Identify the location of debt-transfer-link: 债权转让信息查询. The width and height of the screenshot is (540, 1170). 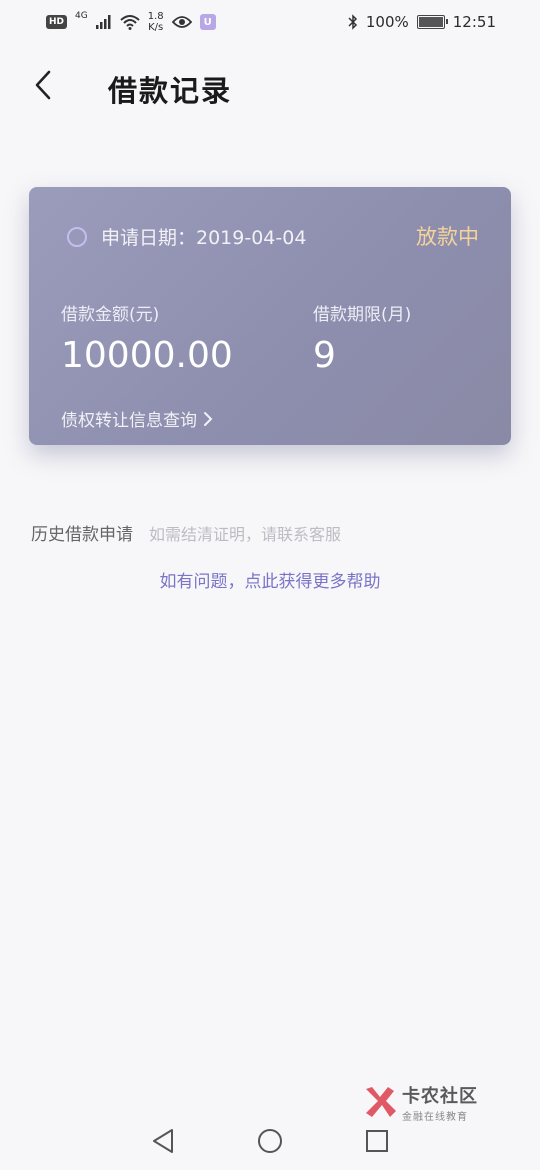
(137, 418).